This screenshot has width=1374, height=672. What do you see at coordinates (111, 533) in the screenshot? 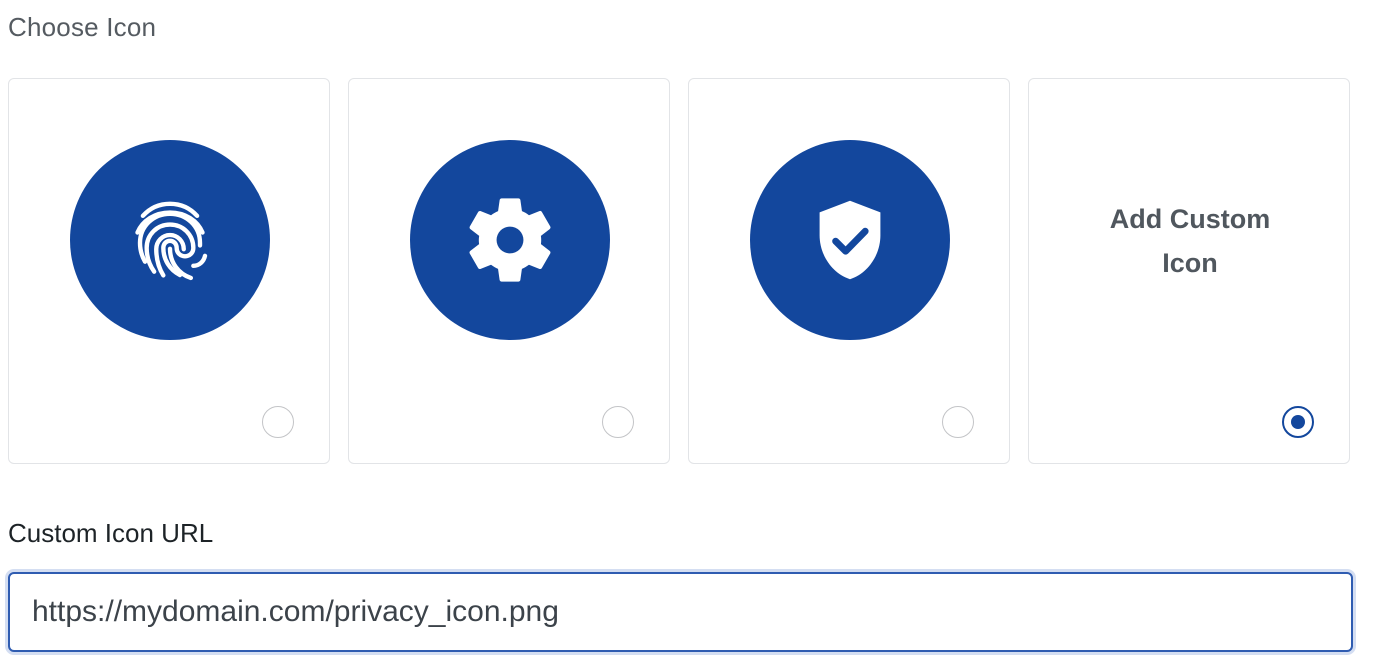
I see `custom-icon-url-label: Custom Icon URL` at bounding box center [111, 533].